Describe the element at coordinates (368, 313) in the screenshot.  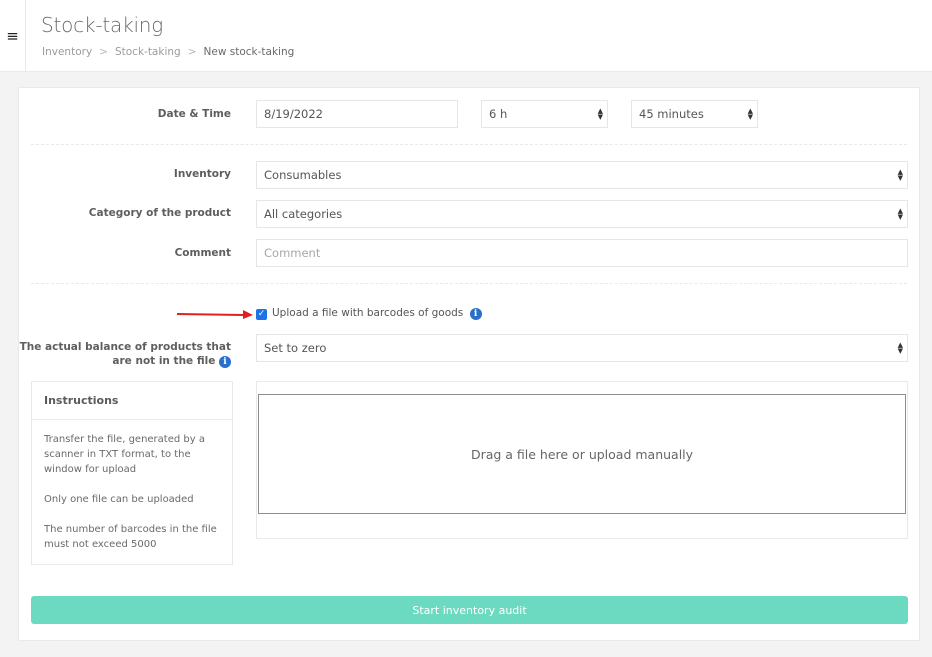
I see `upload-file-label-text: Upload a file with barcodes of goods` at that location.